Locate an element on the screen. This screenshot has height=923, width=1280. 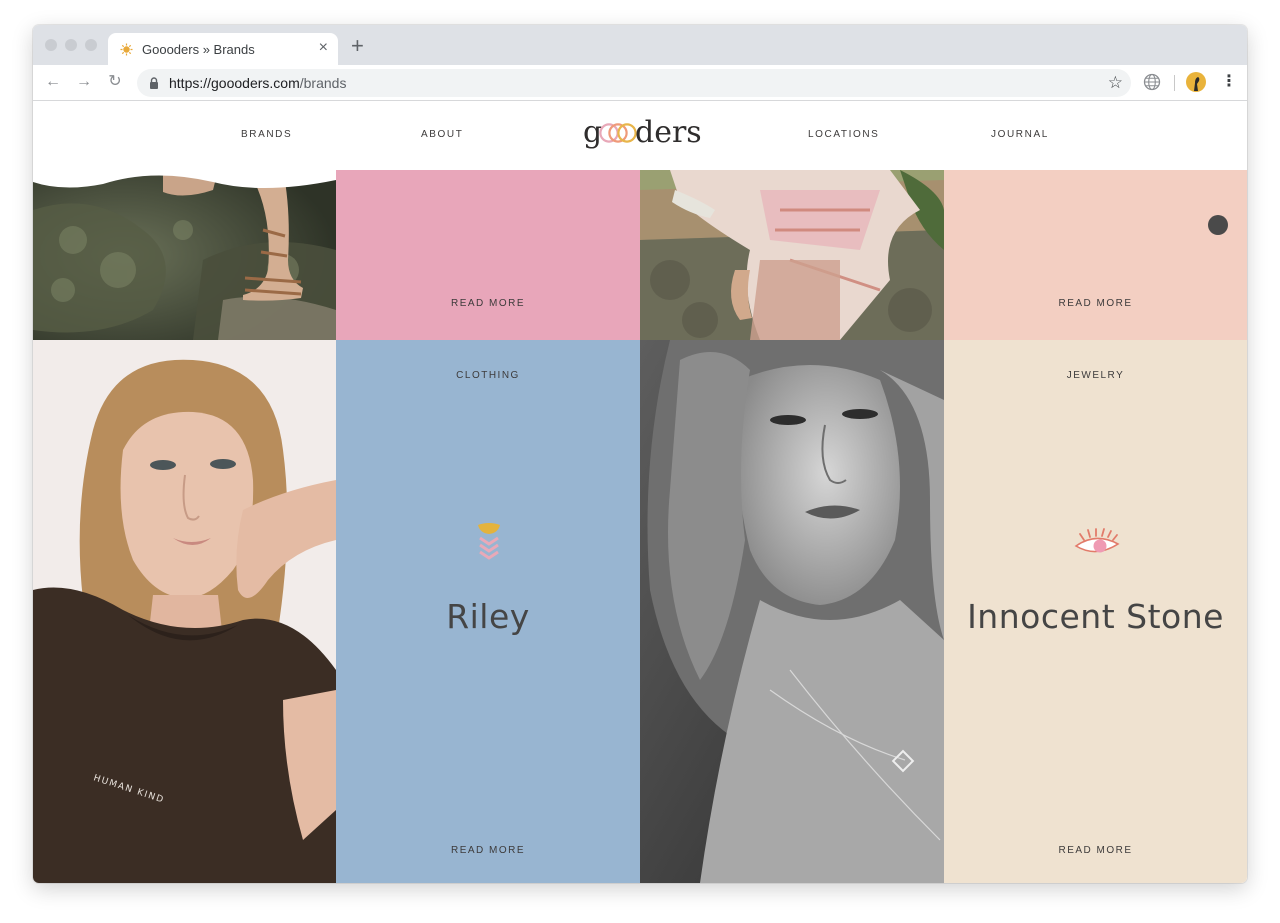
brand-card-pink: READ MORE is located at coordinates (488, 255).